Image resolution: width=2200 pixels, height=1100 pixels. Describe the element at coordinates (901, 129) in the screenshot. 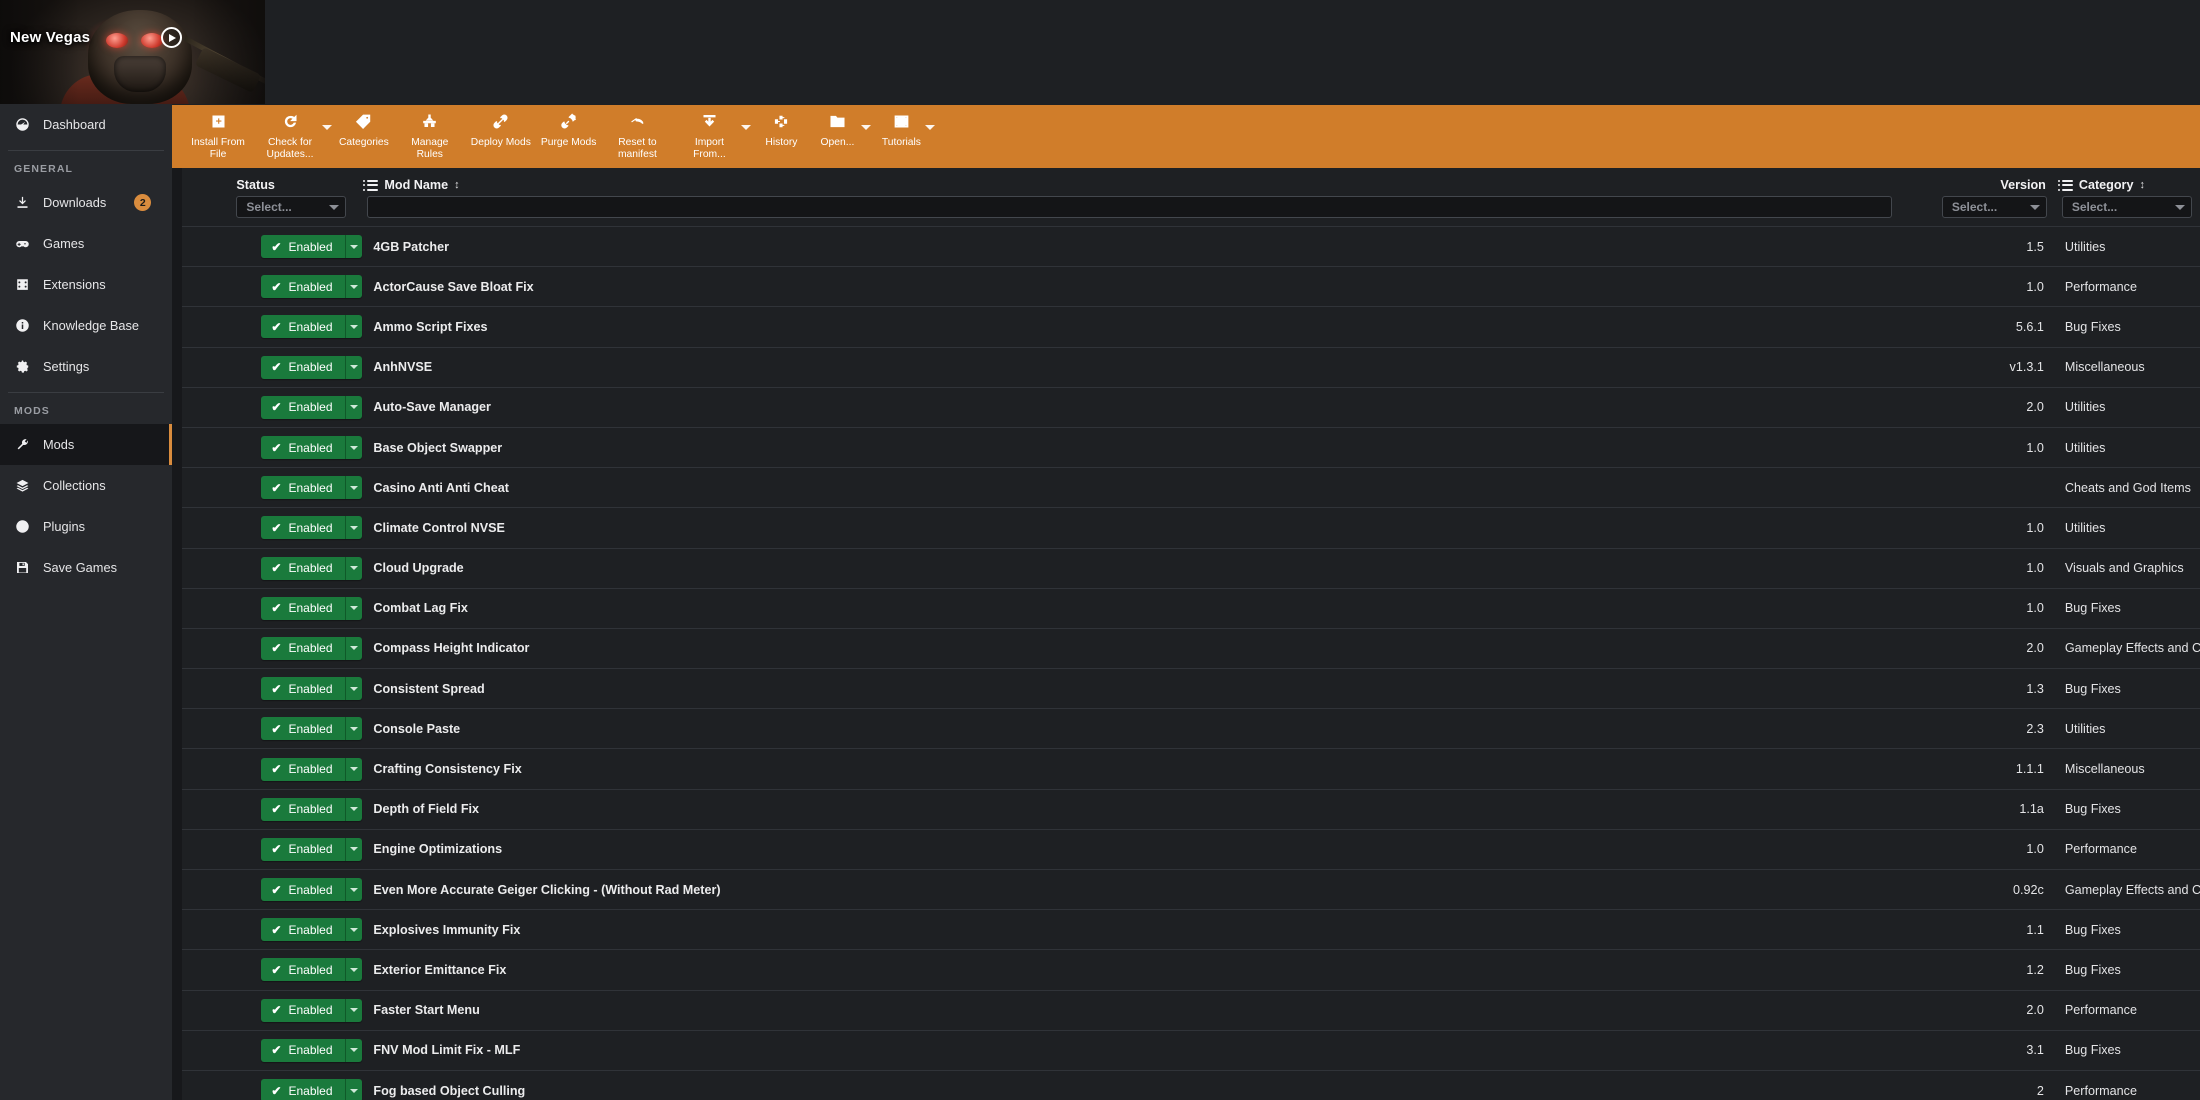

I see `tutorials-button: Tutorials` at that location.